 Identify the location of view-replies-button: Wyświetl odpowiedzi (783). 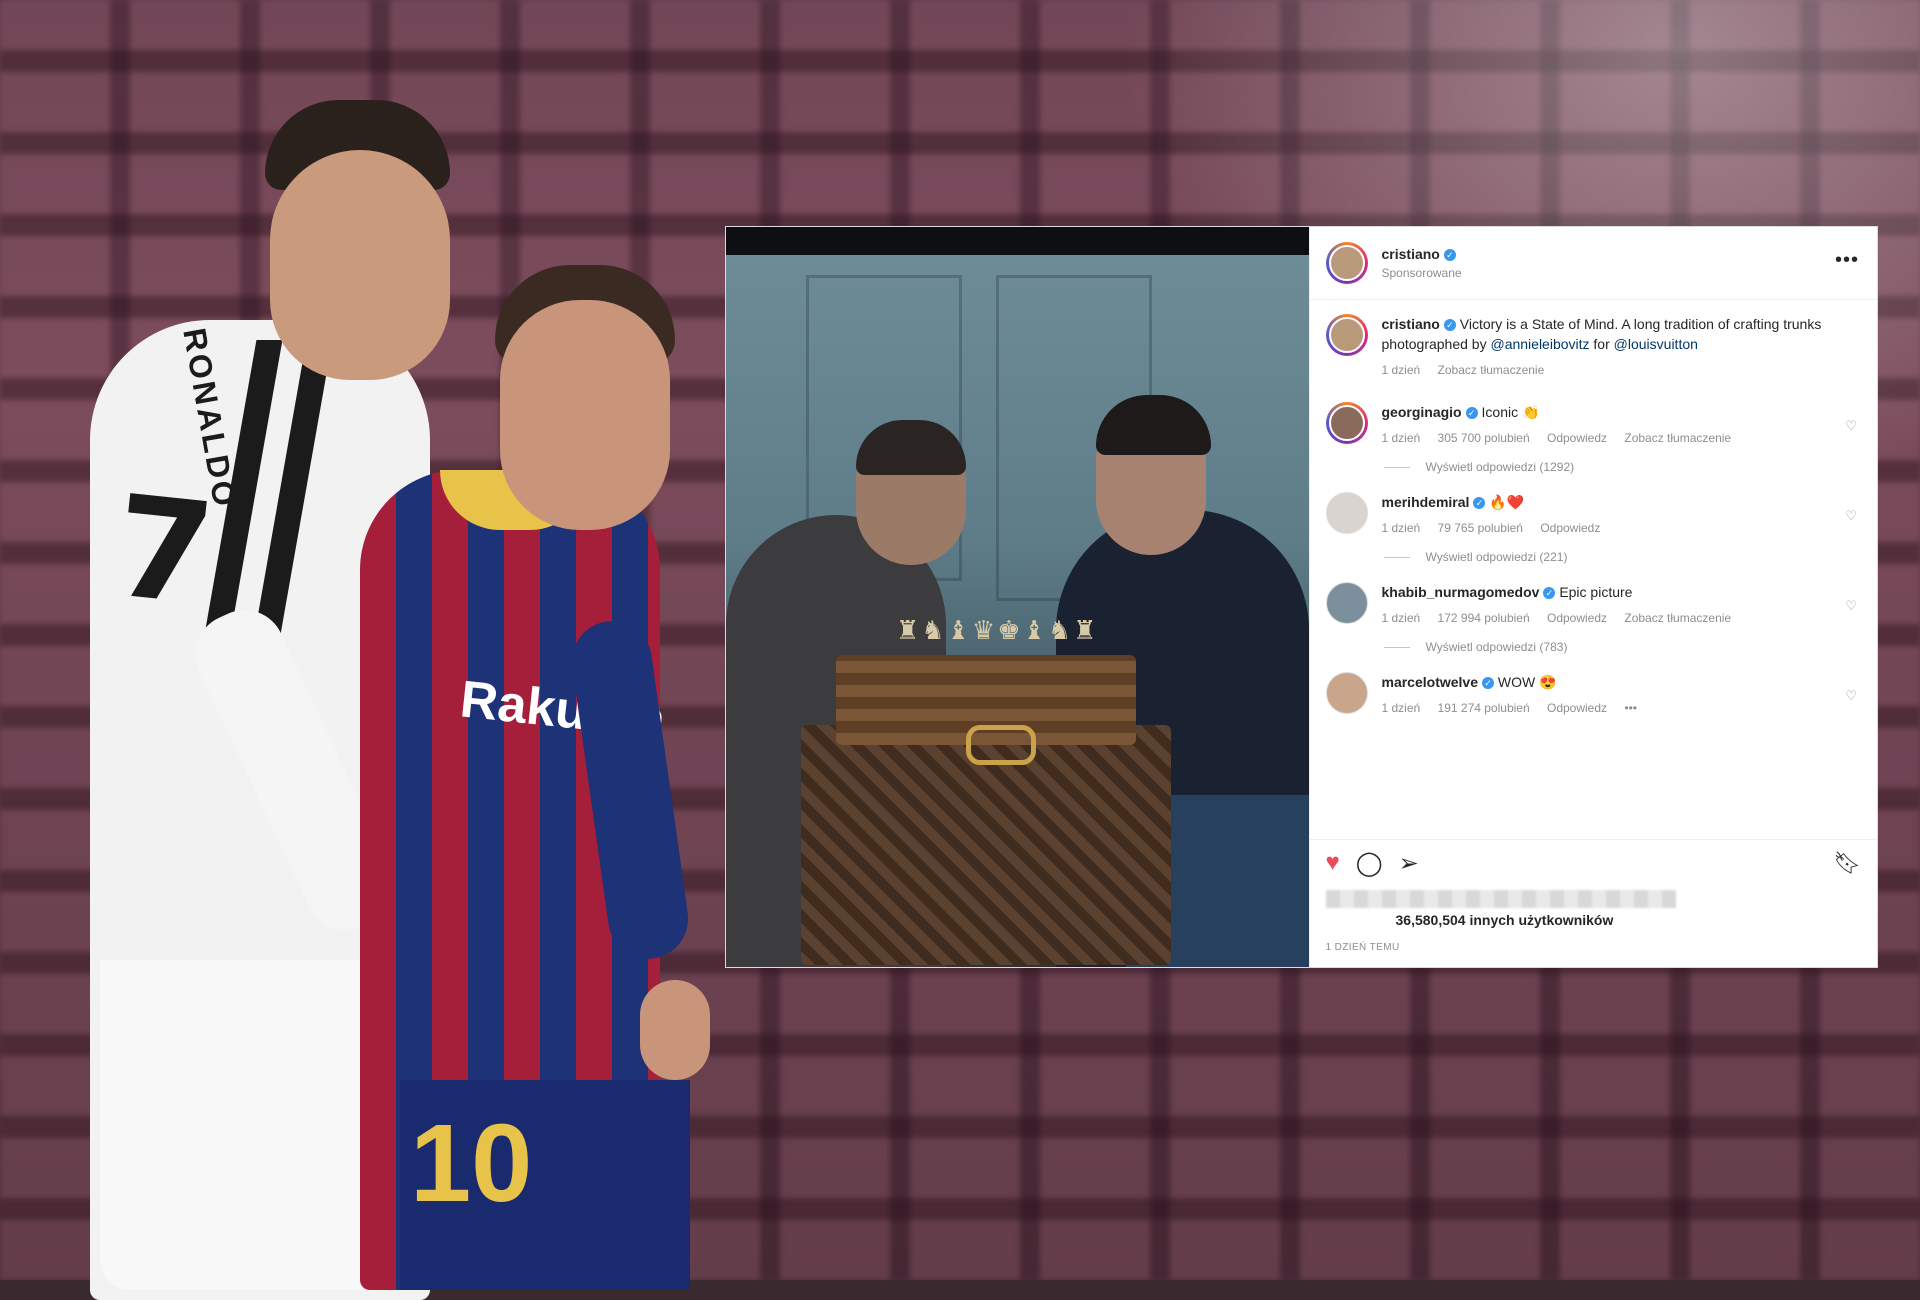
(1622, 647).